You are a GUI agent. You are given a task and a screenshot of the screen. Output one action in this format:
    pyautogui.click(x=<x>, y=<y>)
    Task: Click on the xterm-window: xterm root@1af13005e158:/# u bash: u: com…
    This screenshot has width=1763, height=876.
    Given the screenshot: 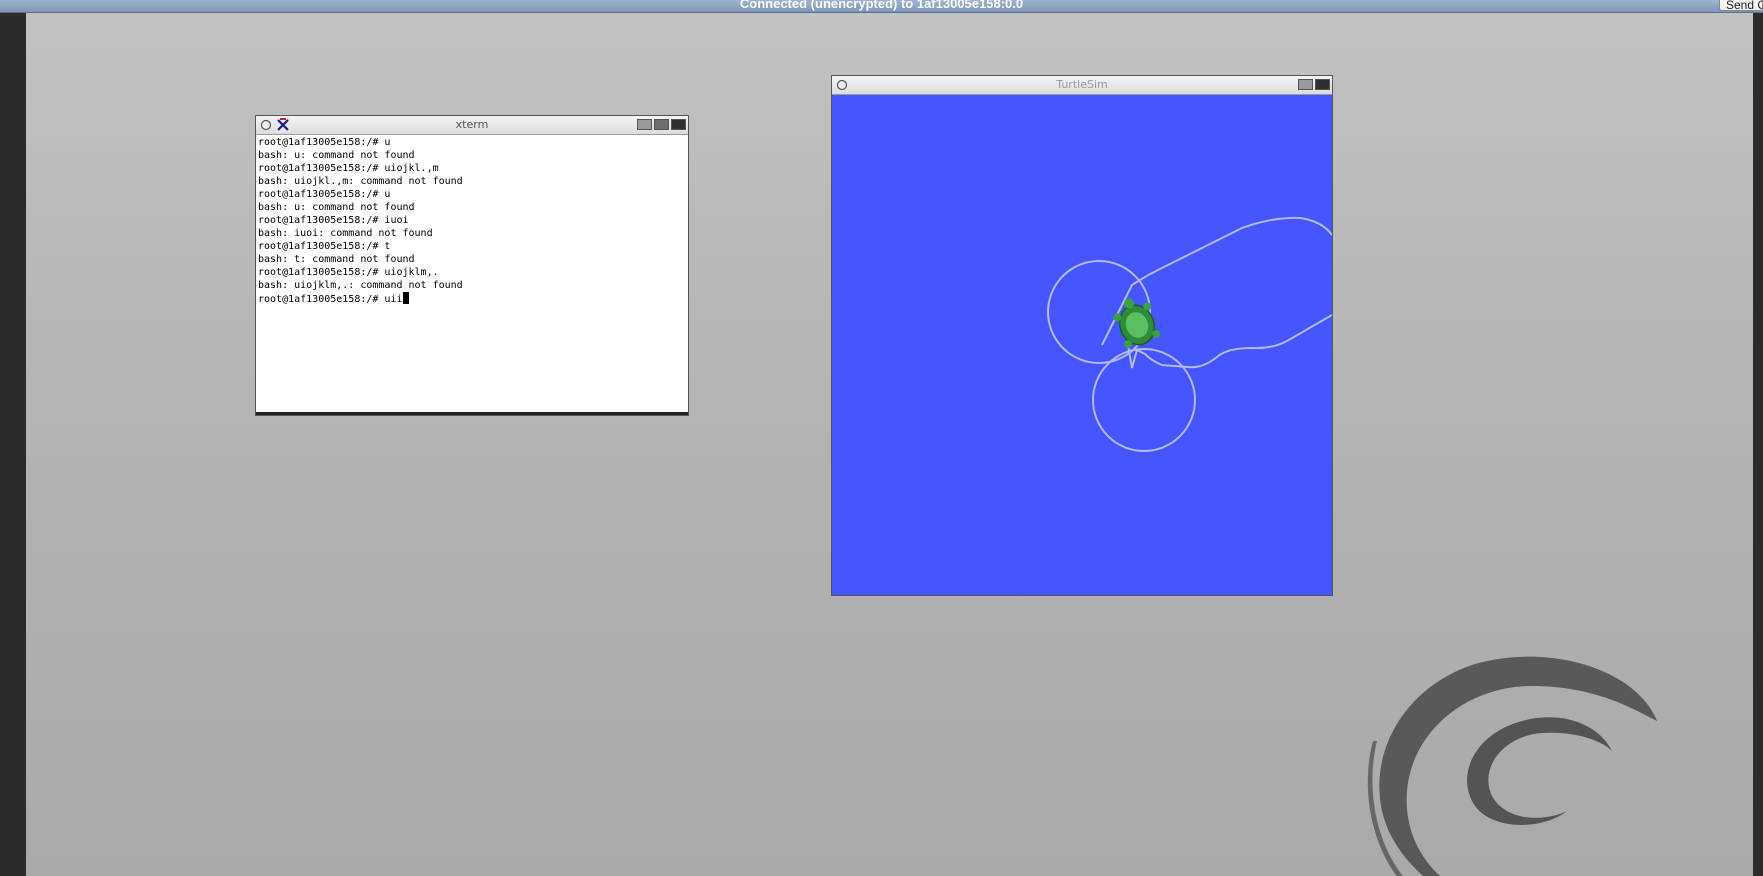 What is the action you would take?
    pyautogui.click(x=472, y=265)
    